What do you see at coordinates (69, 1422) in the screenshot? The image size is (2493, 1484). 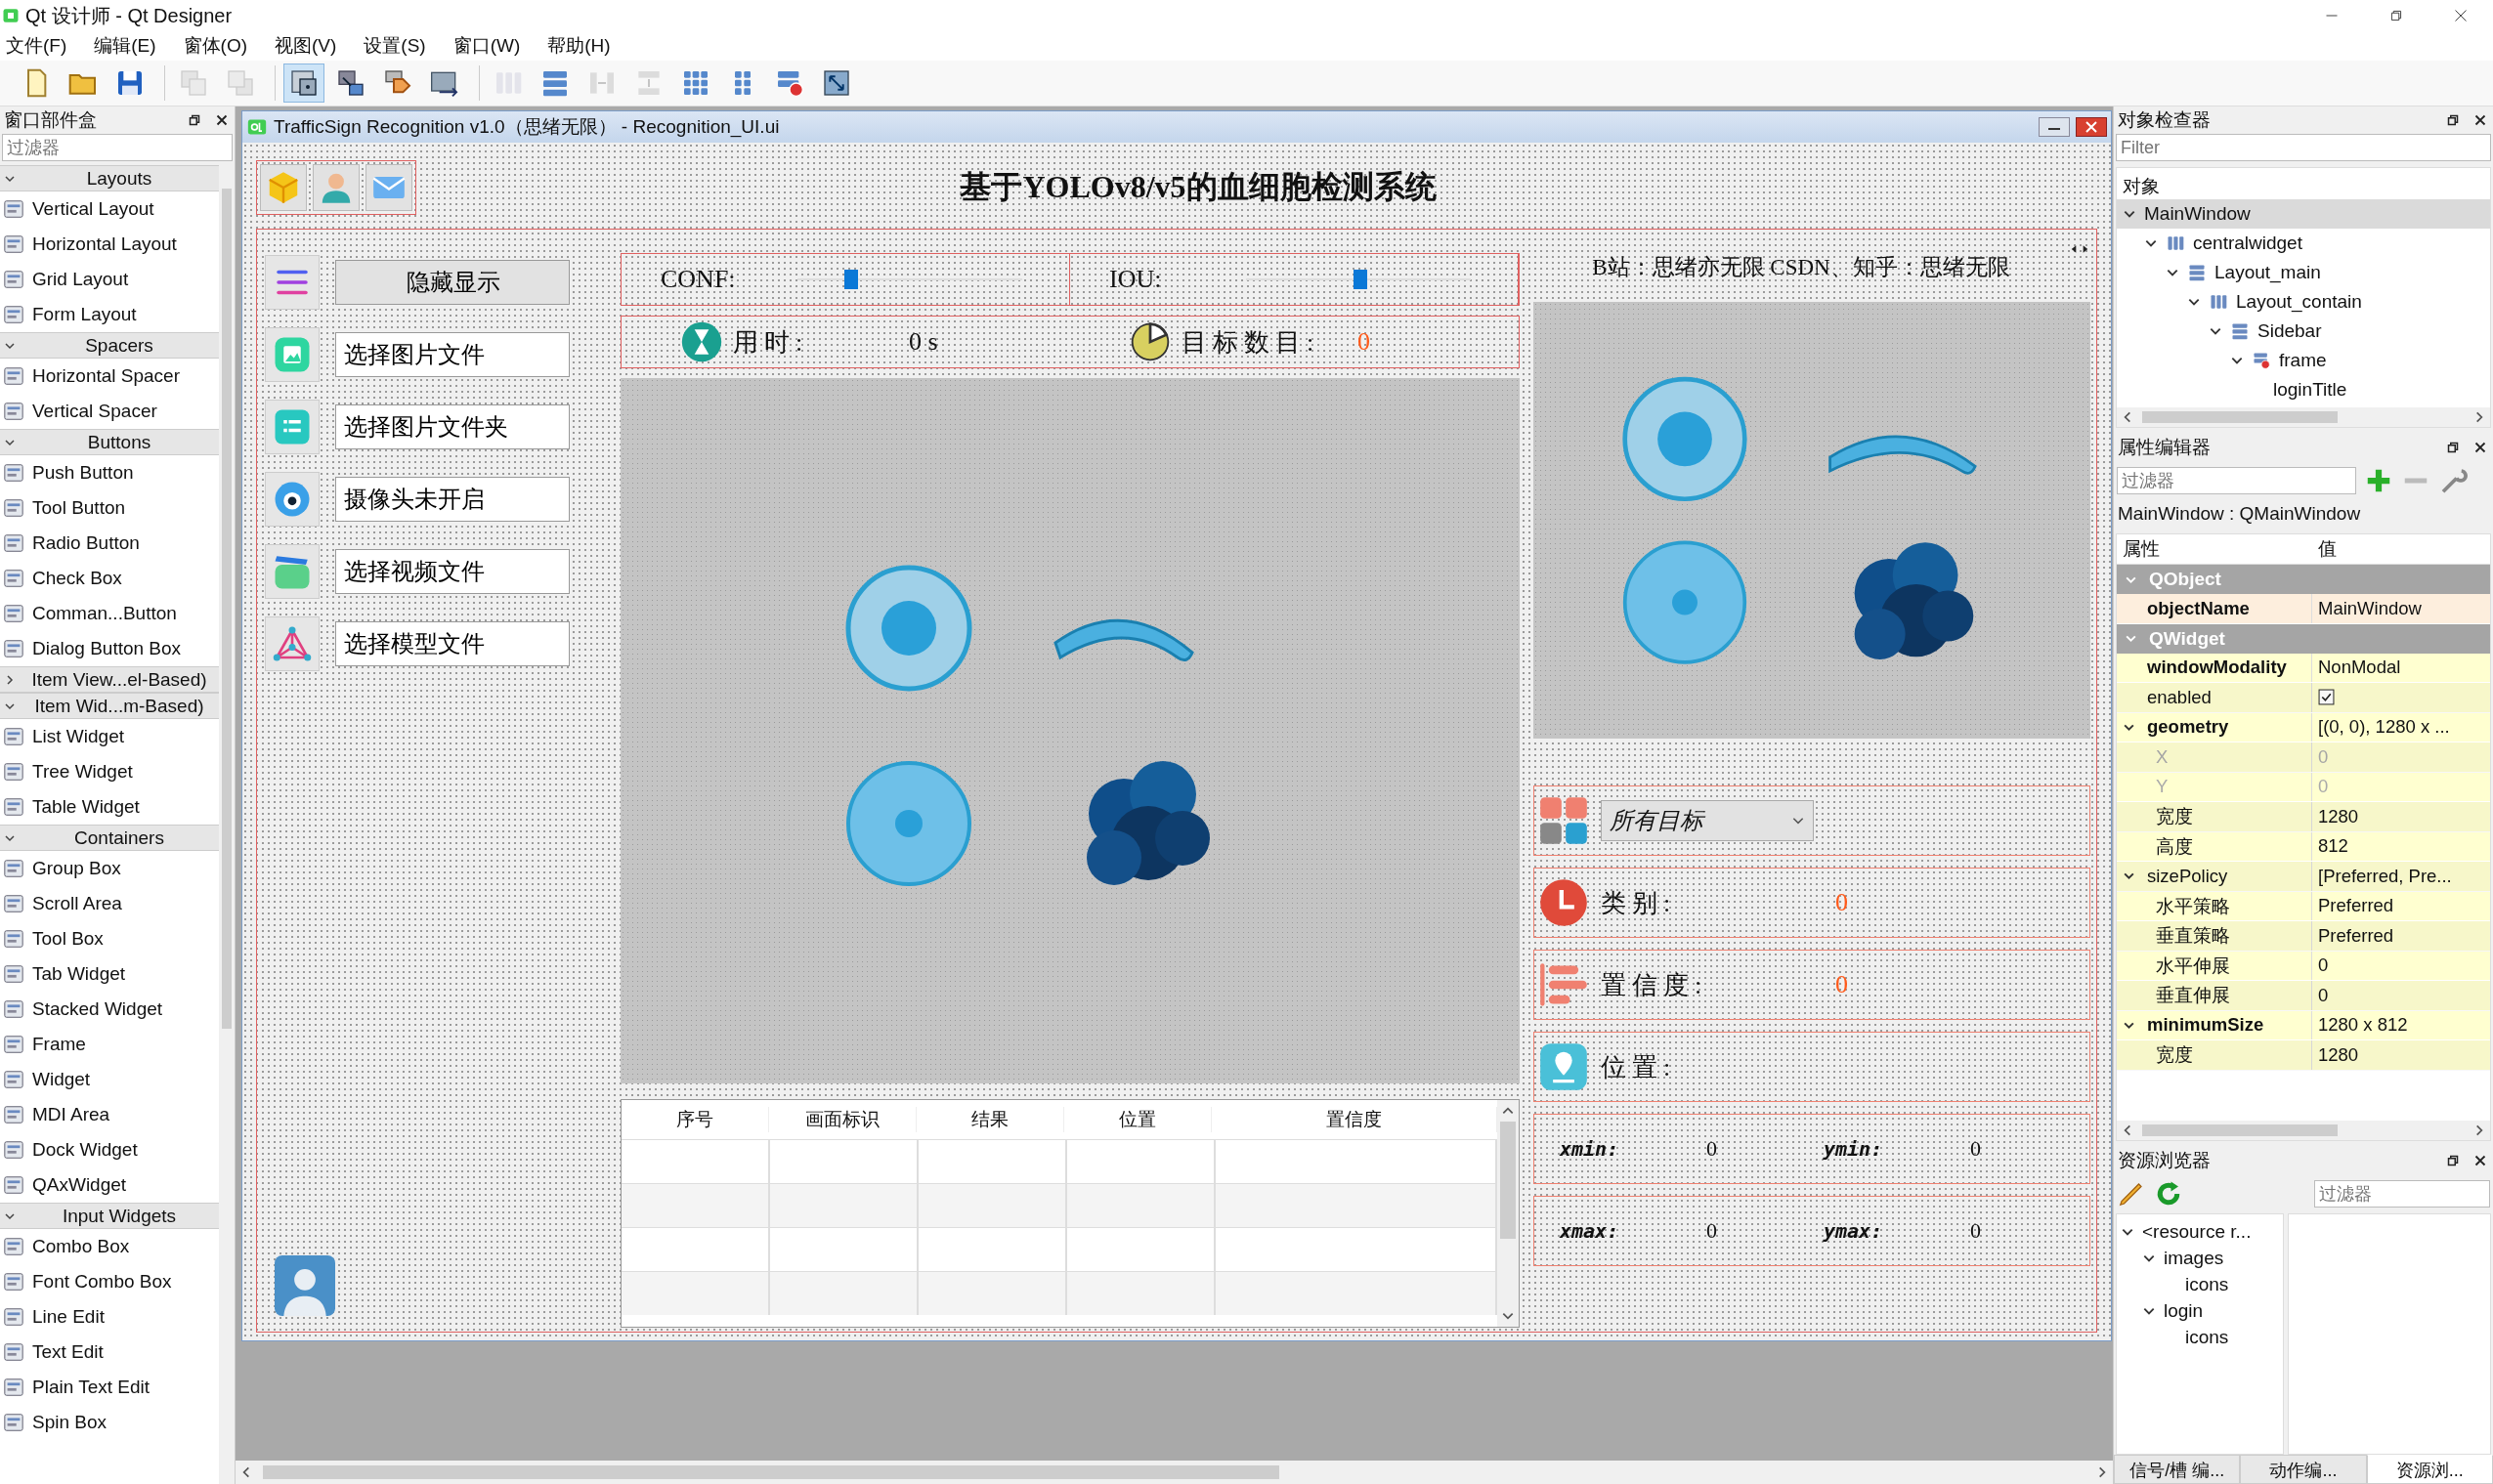 I see `widget-item: Spin Box` at bounding box center [69, 1422].